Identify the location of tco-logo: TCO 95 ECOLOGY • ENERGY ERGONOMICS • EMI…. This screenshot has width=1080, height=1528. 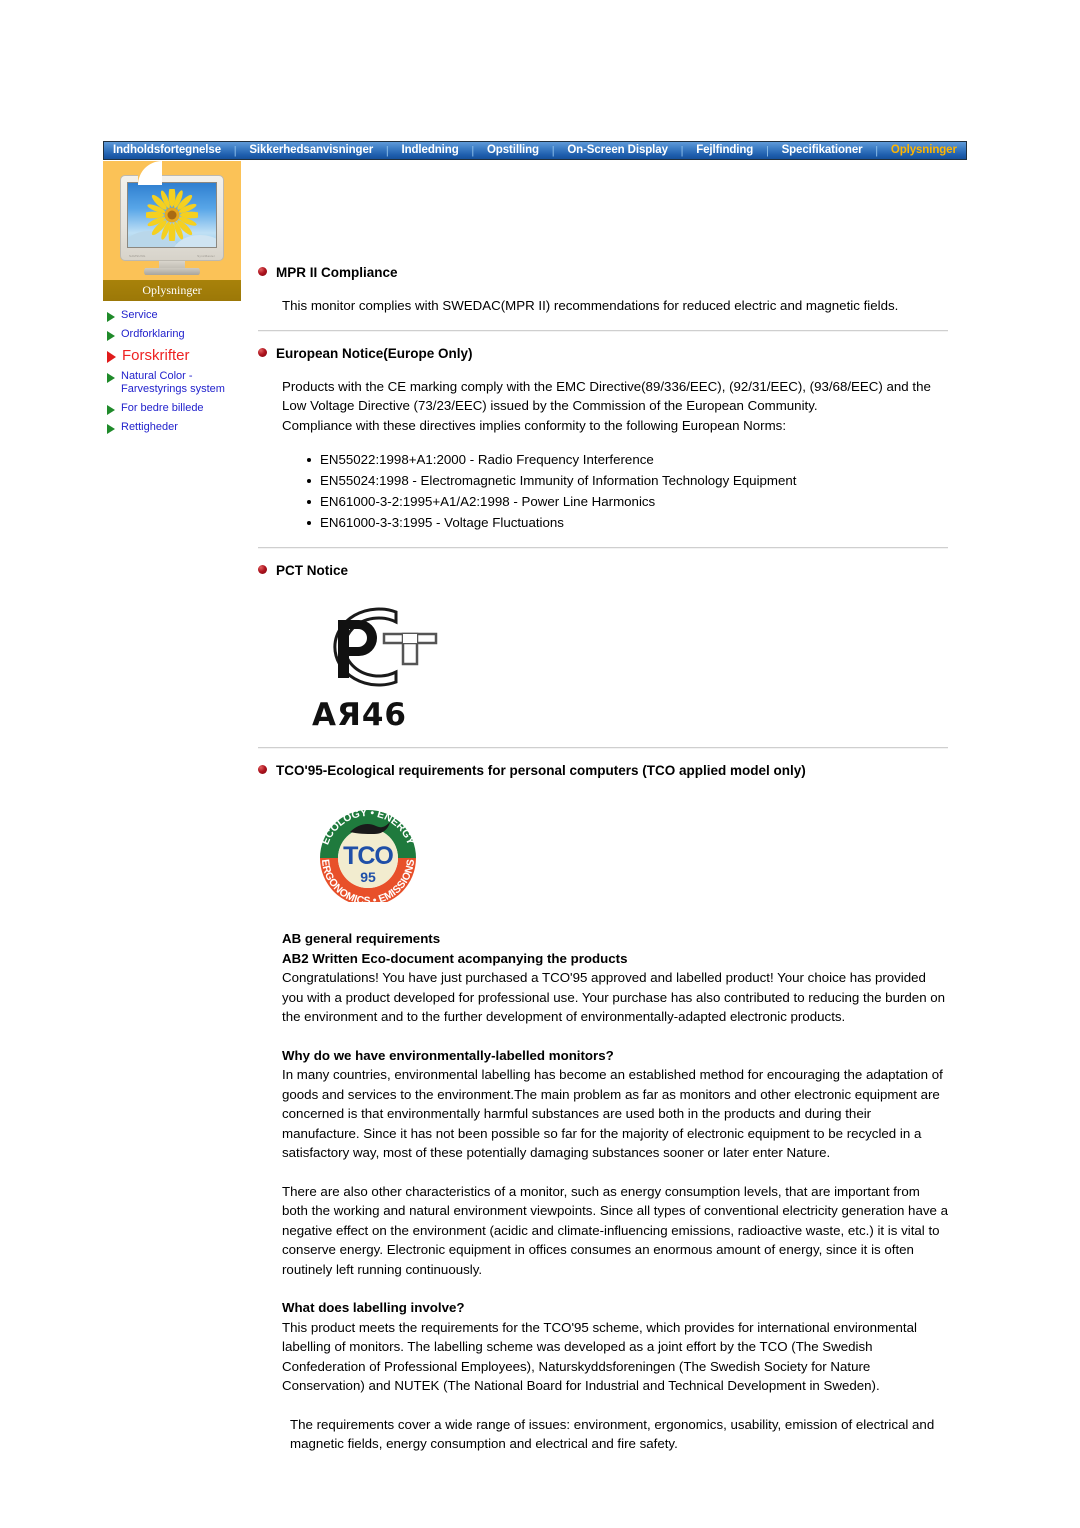
(629, 856).